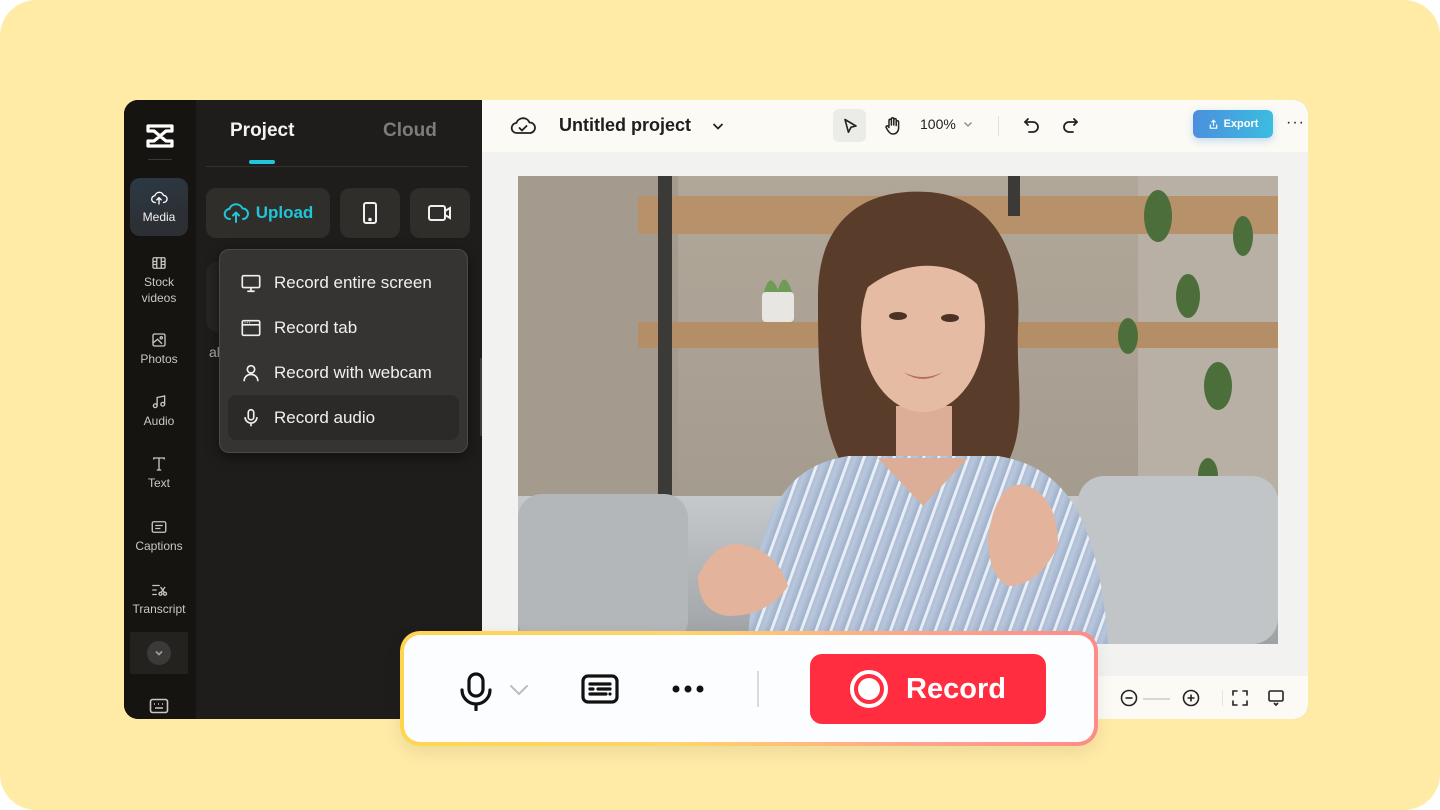  I want to click on rail-divider, so click(160, 159).